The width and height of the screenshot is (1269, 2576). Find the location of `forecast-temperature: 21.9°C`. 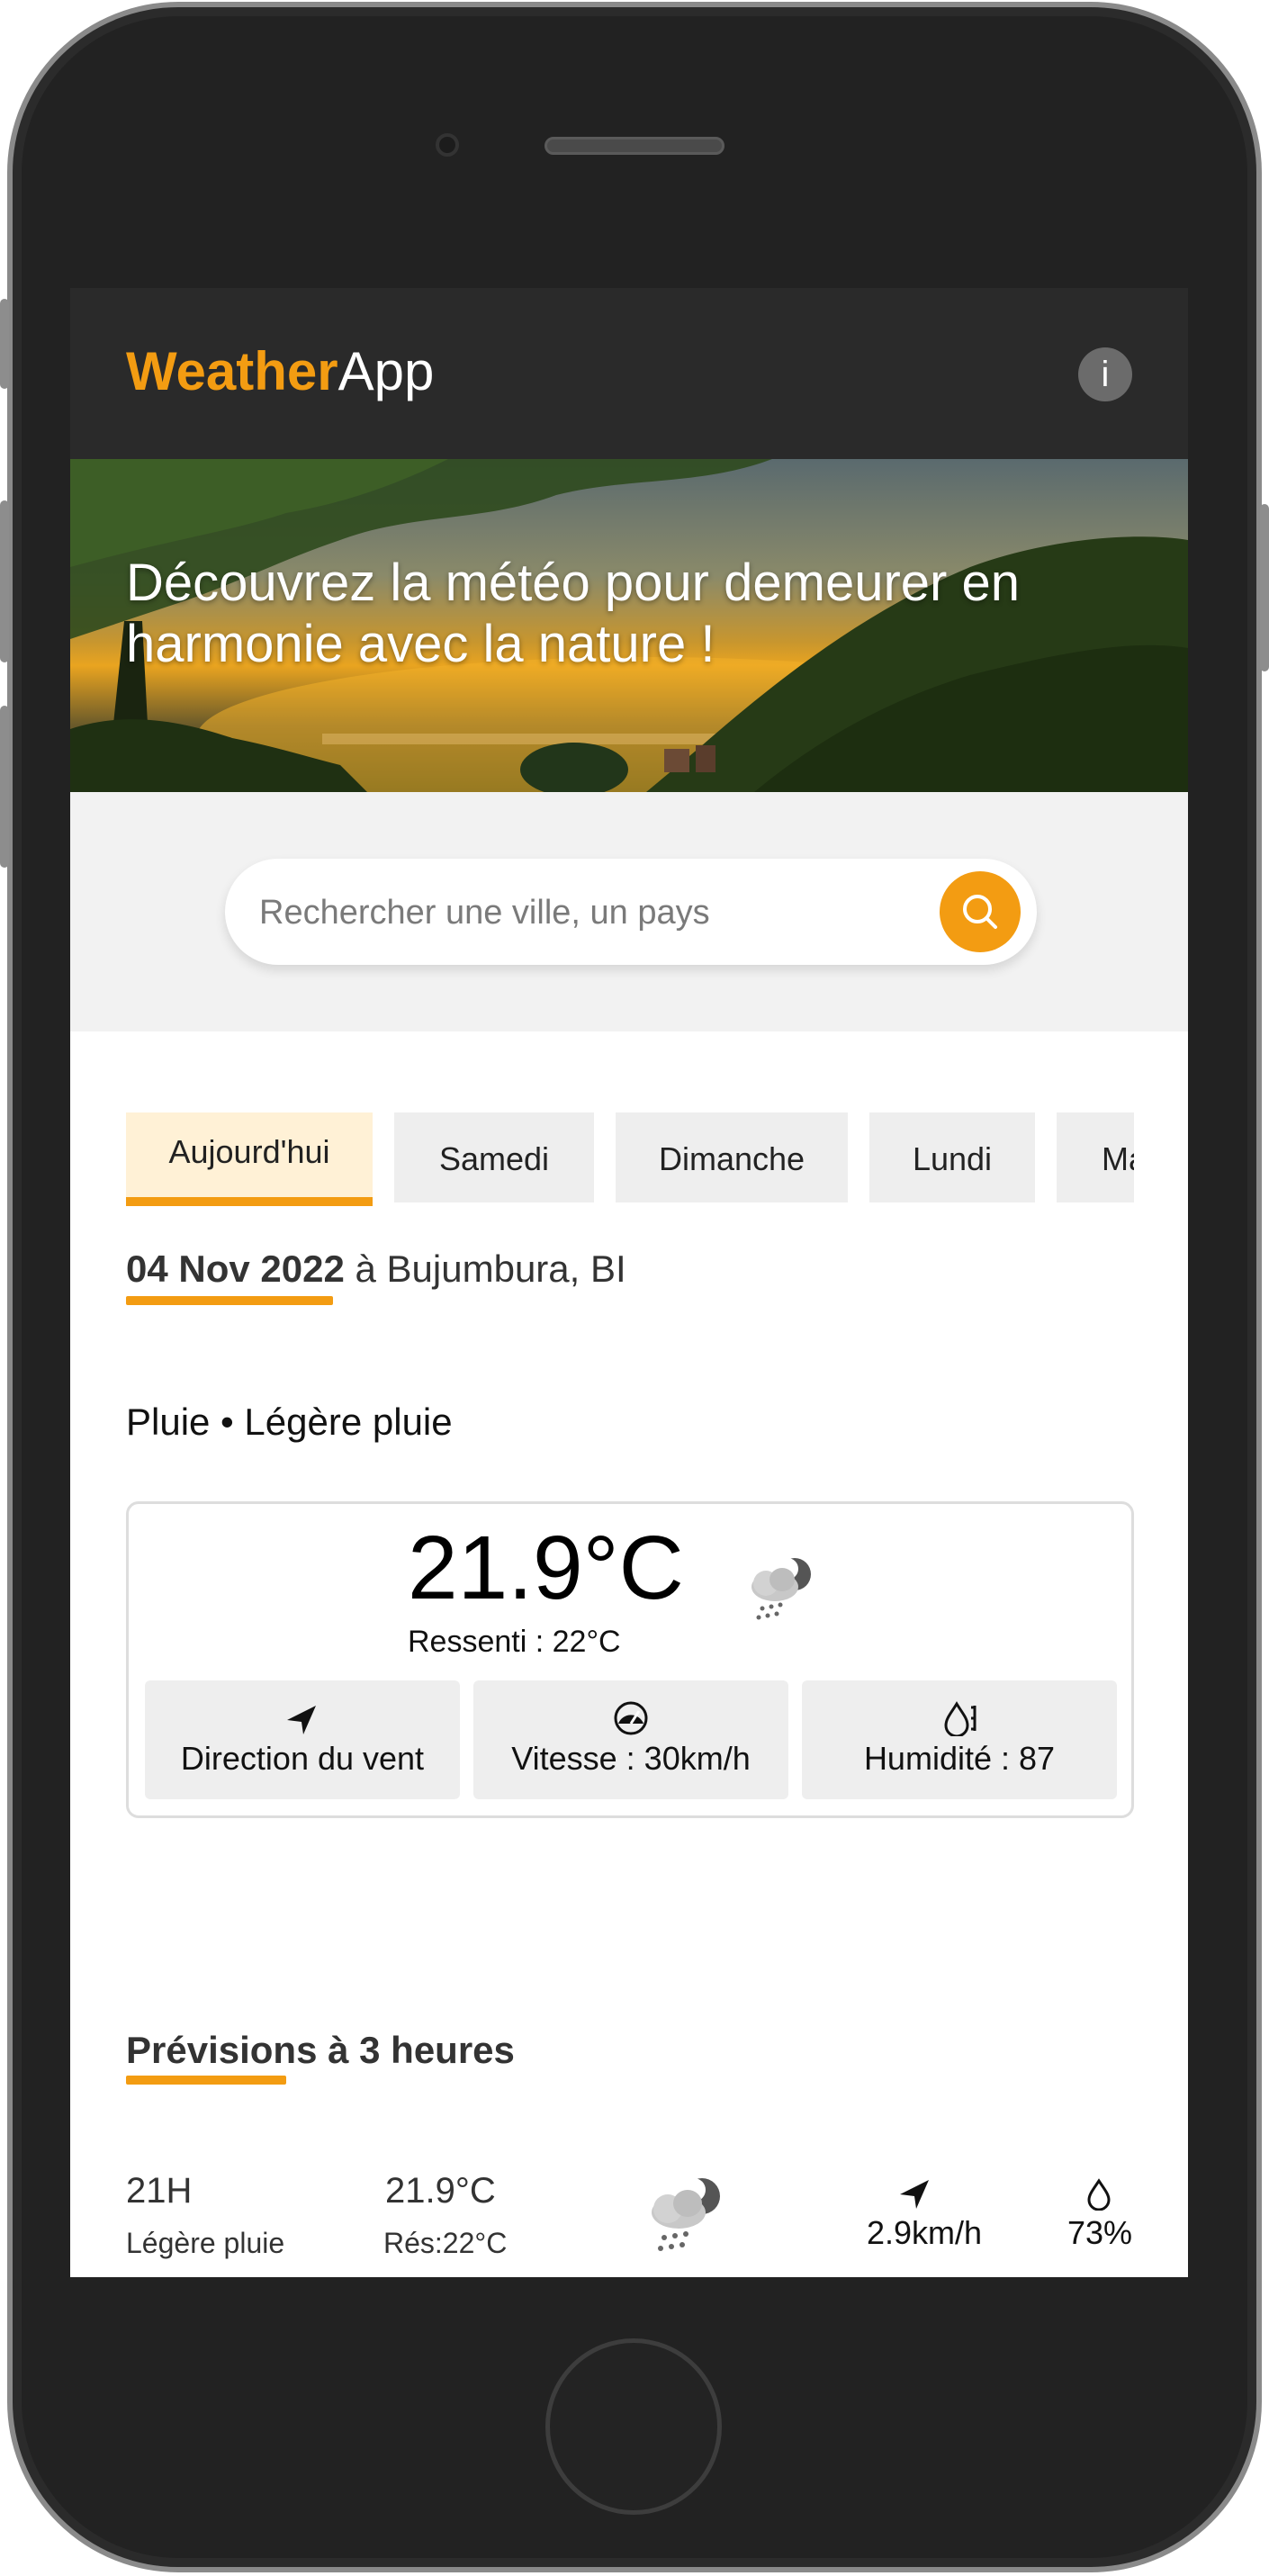

forecast-temperature: 21.9°C is located at coordinates (440, 2191).